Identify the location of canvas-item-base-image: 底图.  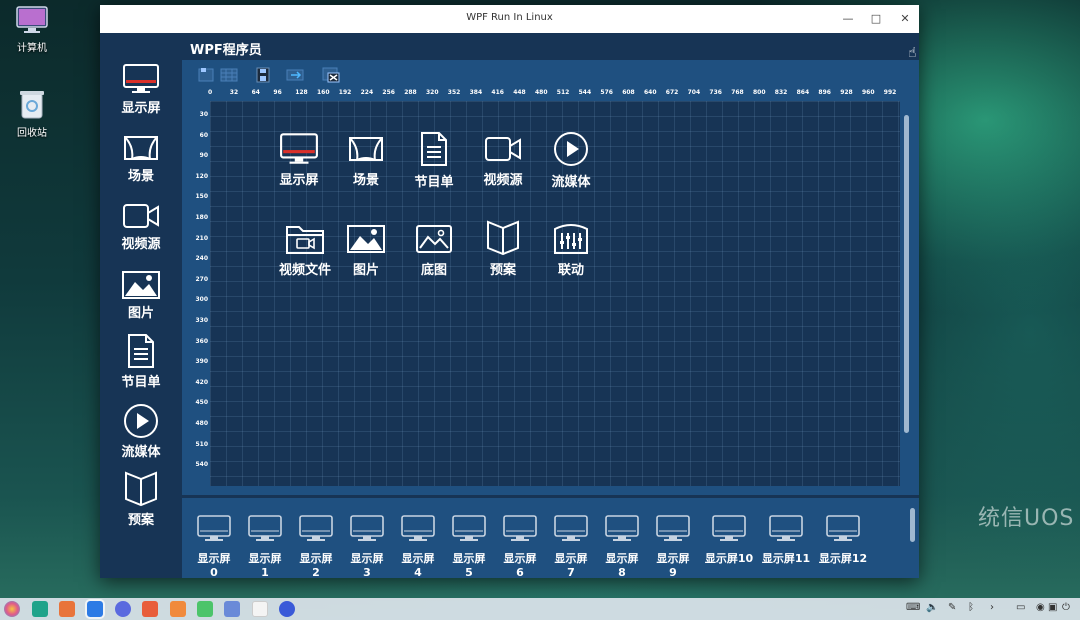
(434, 250).